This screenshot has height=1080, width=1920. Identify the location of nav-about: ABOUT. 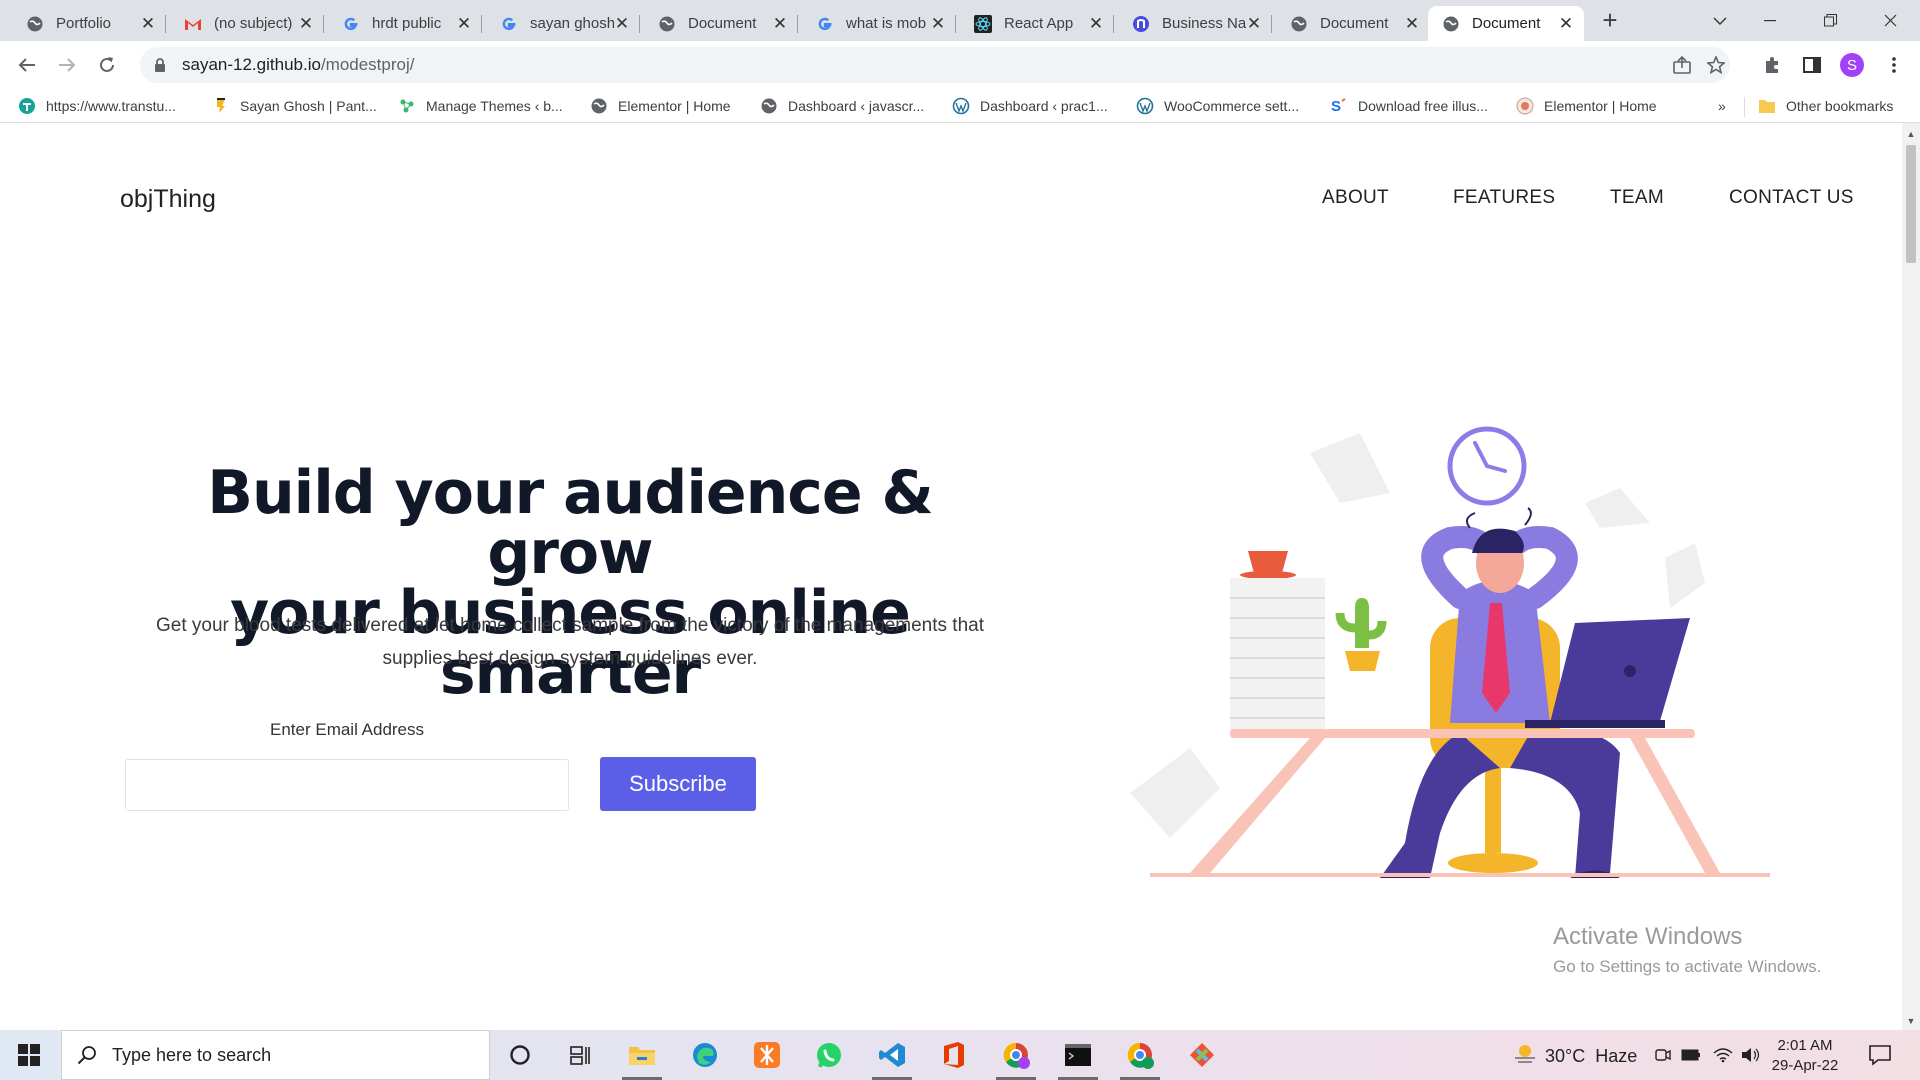
(1355, 198).